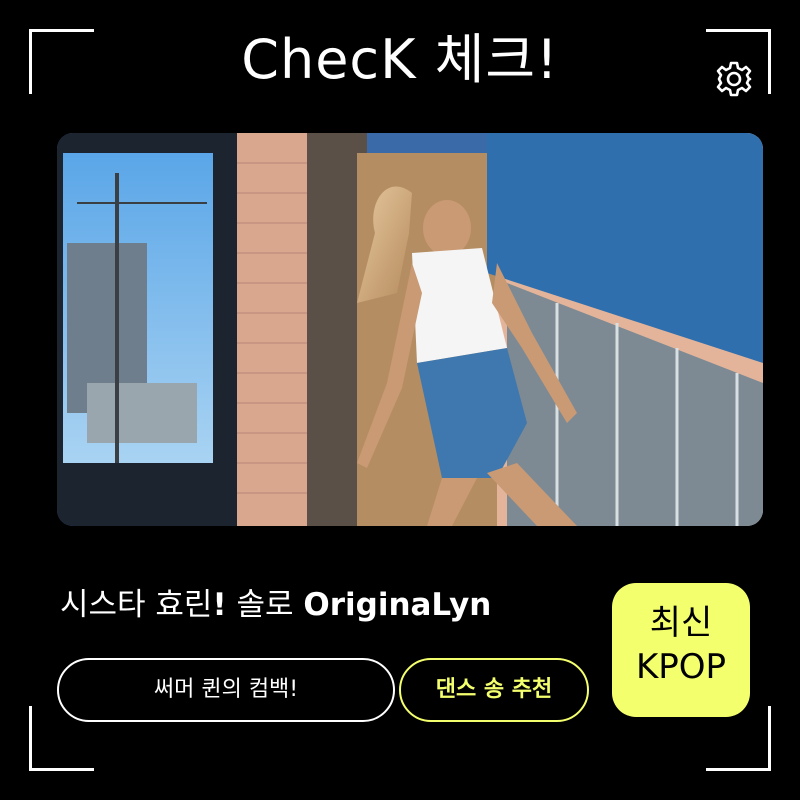 Image resolution: width=800 pixels, height=800 pixels. I want to click on headline-middle: 솔로, so click(265, 605).